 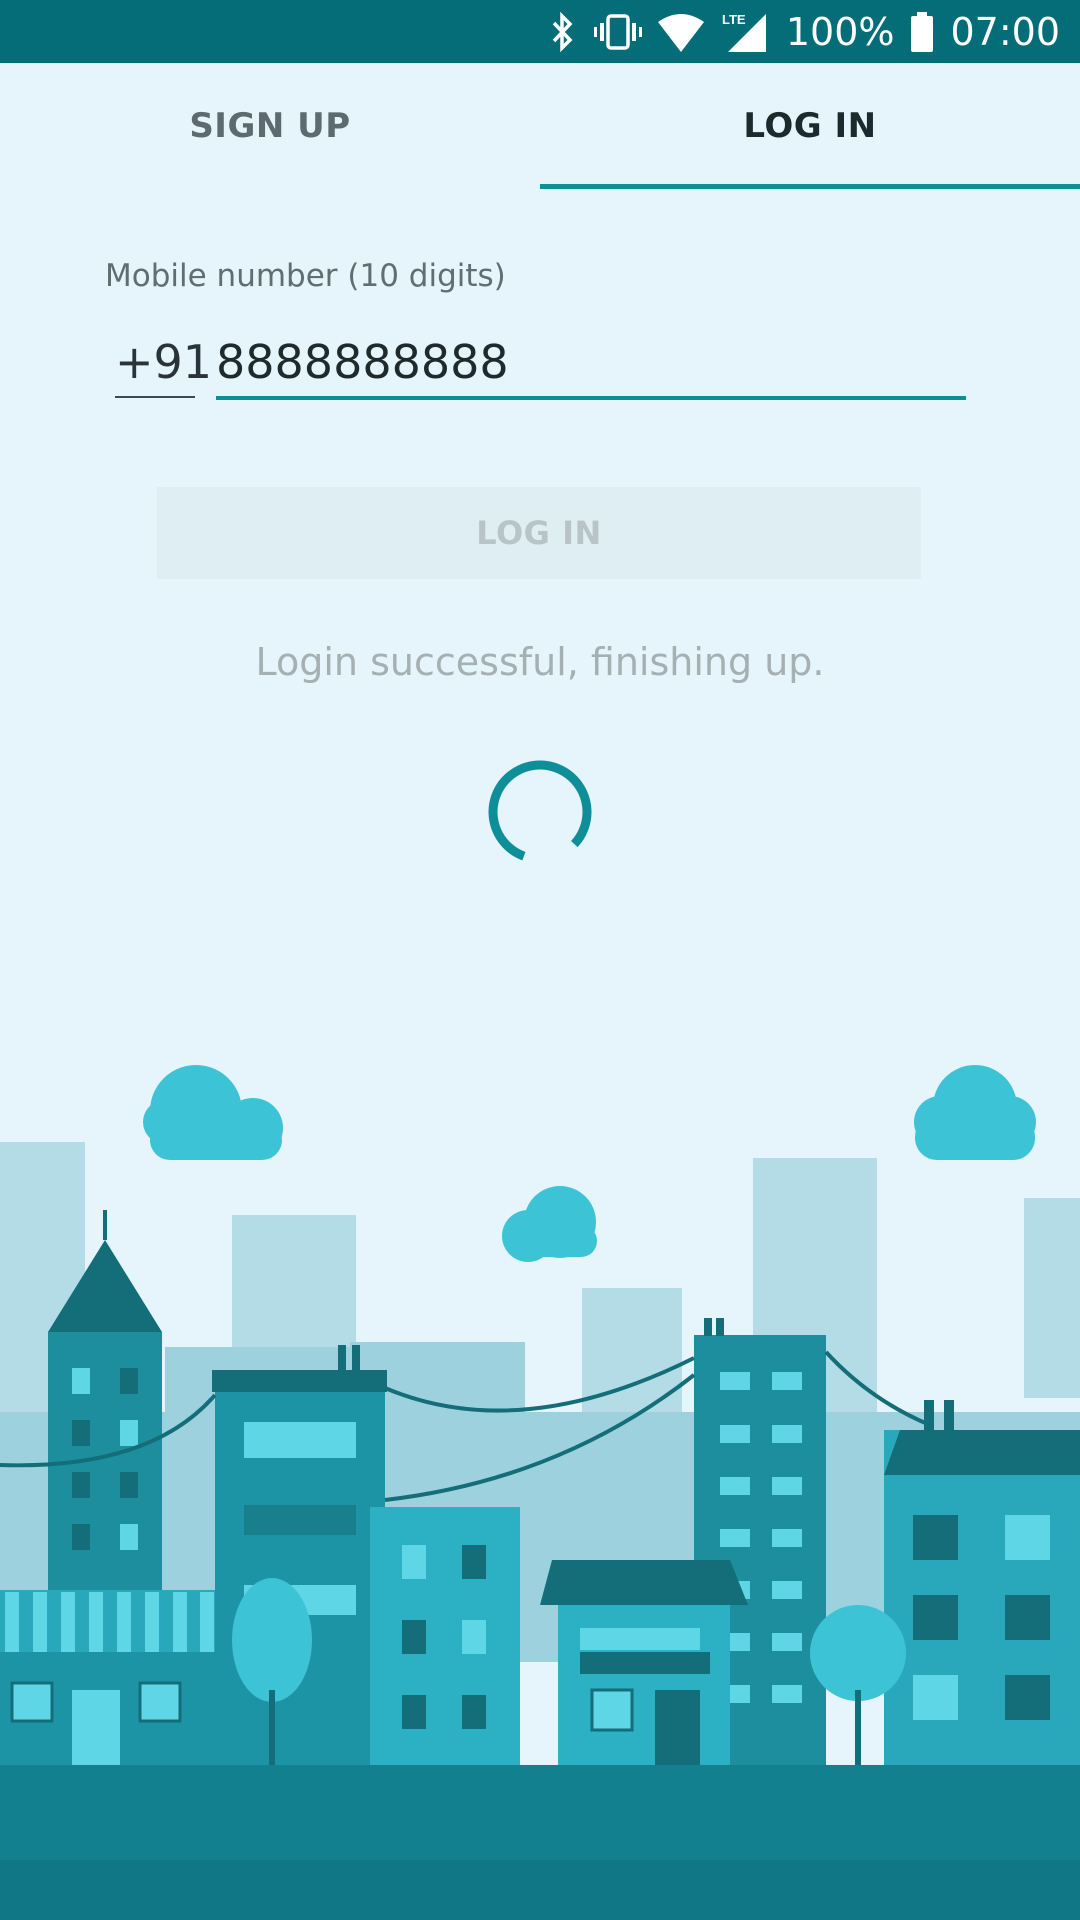 I want to click on battery-percent: 100%, so click(x=840, y=31).